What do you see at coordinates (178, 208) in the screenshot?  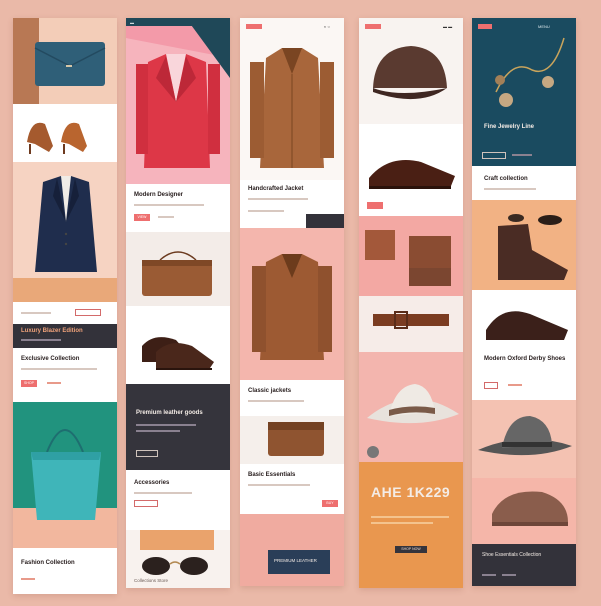 I see `hero-caption-block: Modern Designer VIEW` at bounding box center [178, 208].